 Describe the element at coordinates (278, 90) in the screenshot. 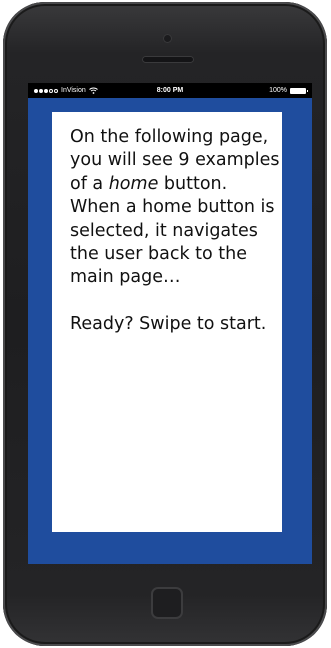

I see `battery-percent: 100%` at that location.